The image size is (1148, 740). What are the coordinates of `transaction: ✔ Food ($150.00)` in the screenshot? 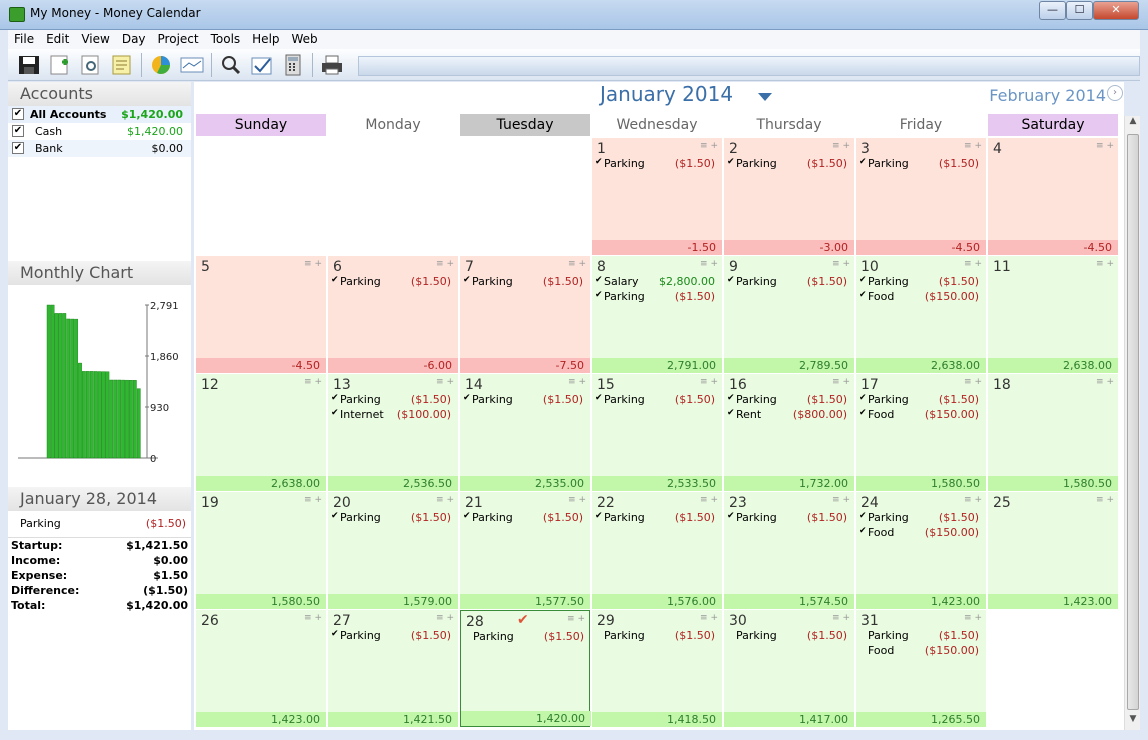 It's located at (921, 297).